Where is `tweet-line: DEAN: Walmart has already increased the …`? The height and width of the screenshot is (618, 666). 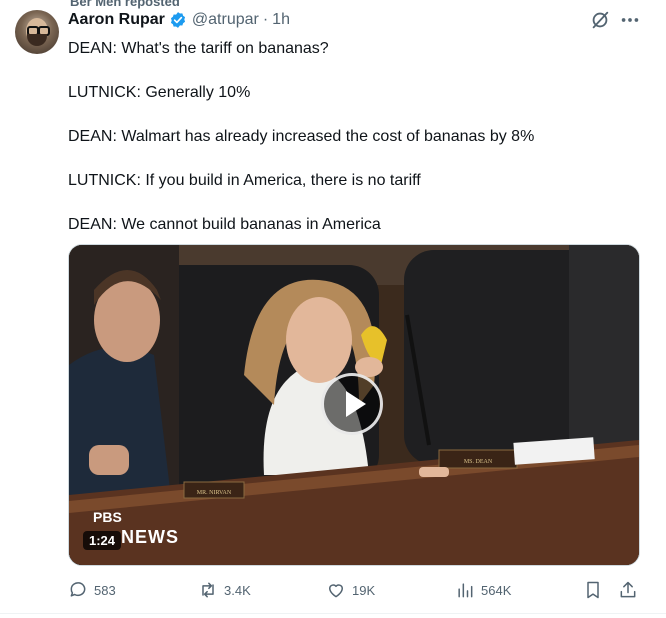 tweet-line: DEAN: Walmart has already increased the … is located at coordinates (301, 136).